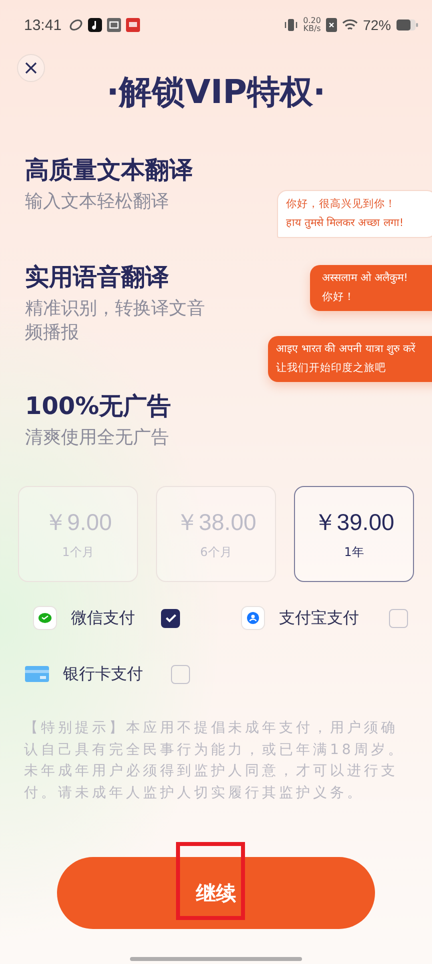  I want to click on bubble-text: 你好，很高兴见到你！, so click(341, 204).